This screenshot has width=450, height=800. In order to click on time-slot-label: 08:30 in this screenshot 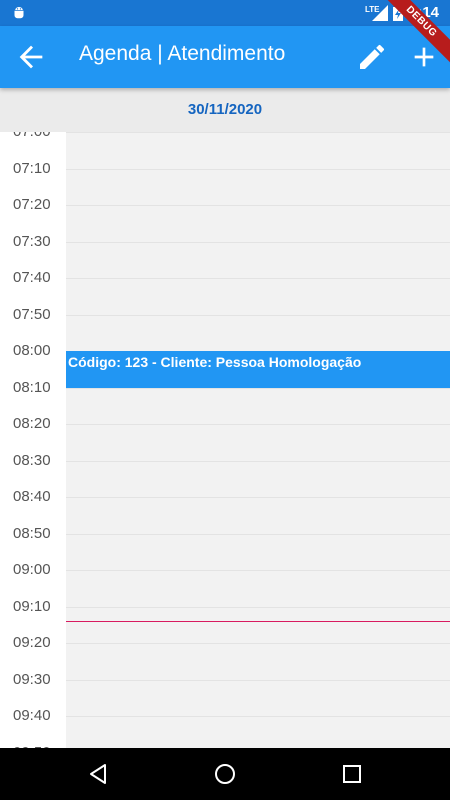, I will do `click(32, 460)`.